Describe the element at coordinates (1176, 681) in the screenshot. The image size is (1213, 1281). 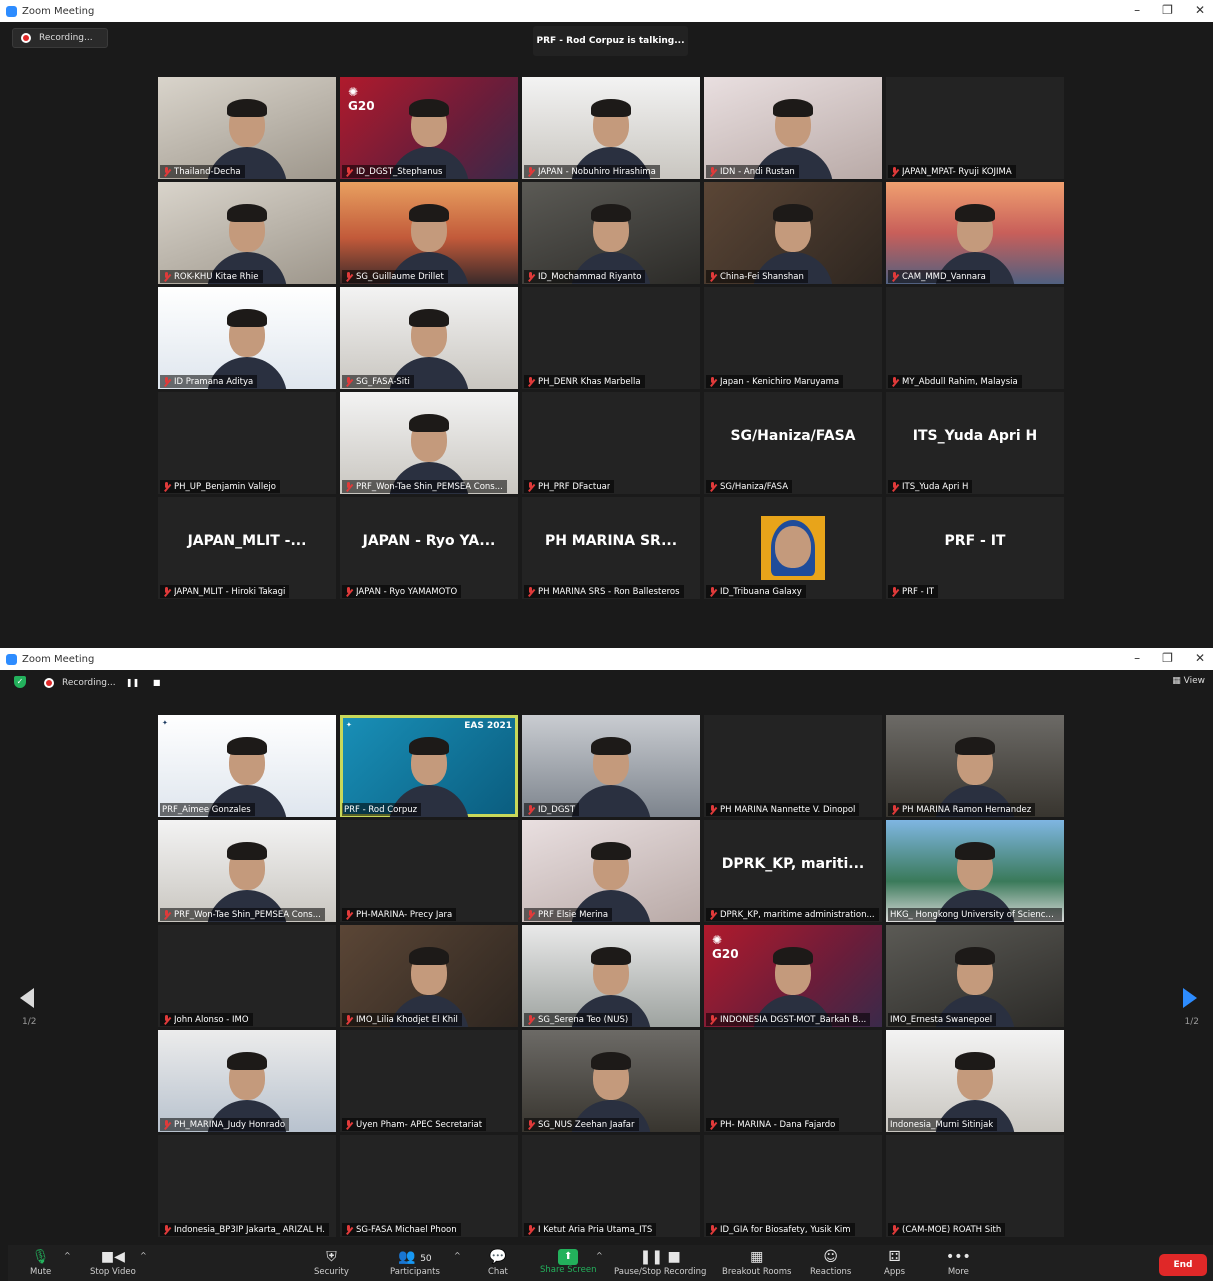
I see `grid-icon: ▦` at that location.